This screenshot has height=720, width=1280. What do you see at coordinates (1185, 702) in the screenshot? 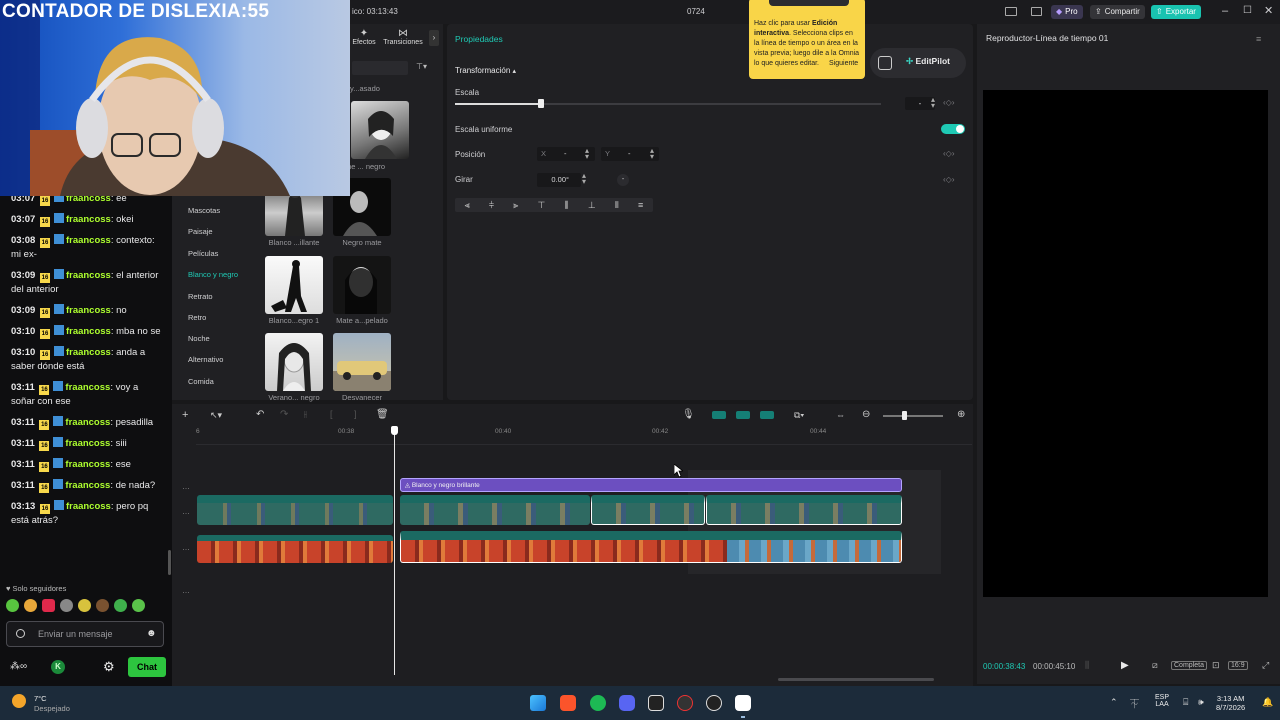
I see `network-icon: ⌸` at bounding box center [1185, 702].